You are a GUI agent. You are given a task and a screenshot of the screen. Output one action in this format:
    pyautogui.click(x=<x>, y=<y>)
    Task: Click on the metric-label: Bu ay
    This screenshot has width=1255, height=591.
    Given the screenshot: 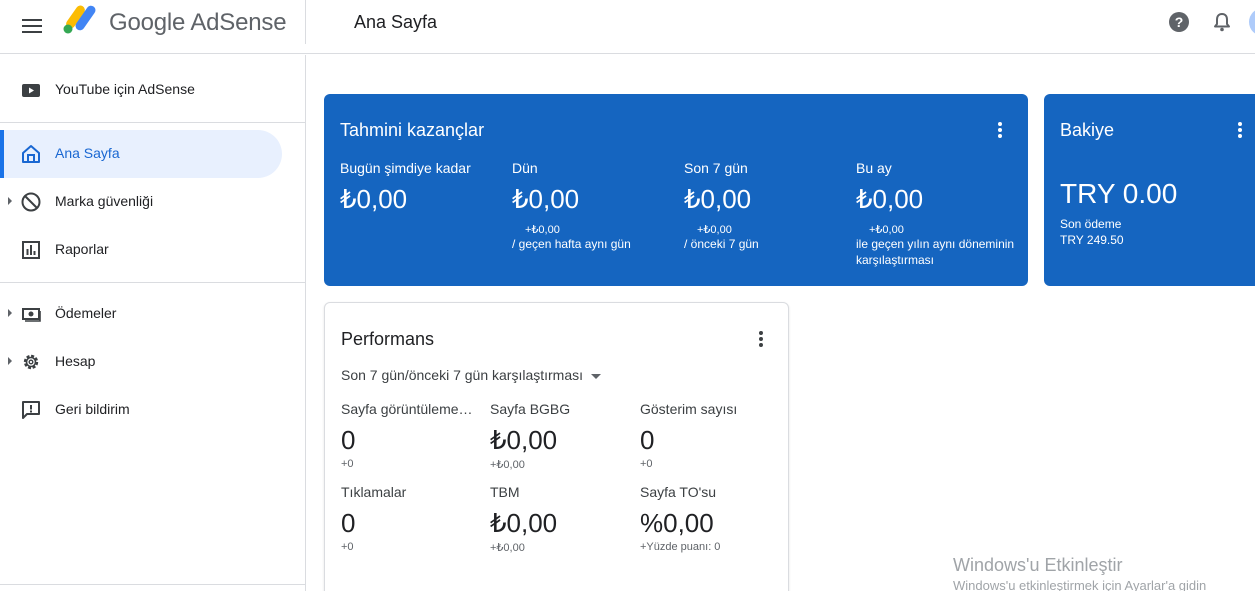 What is the action you would take?
    pyautogui.click(x=874, y=168)
    